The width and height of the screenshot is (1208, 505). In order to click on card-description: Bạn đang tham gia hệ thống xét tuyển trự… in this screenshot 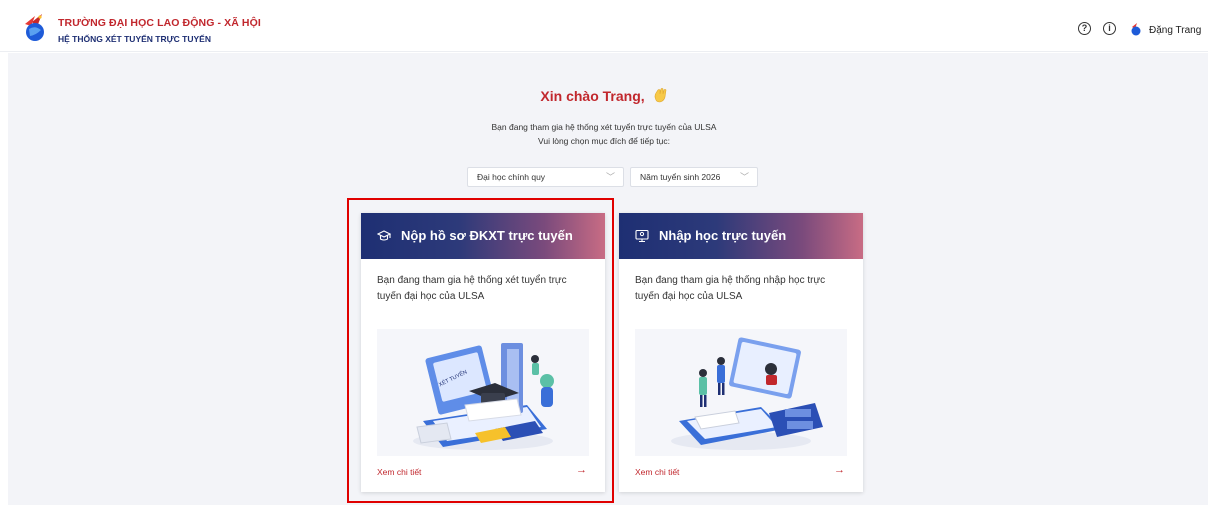, I will do `click(472, 288)`.